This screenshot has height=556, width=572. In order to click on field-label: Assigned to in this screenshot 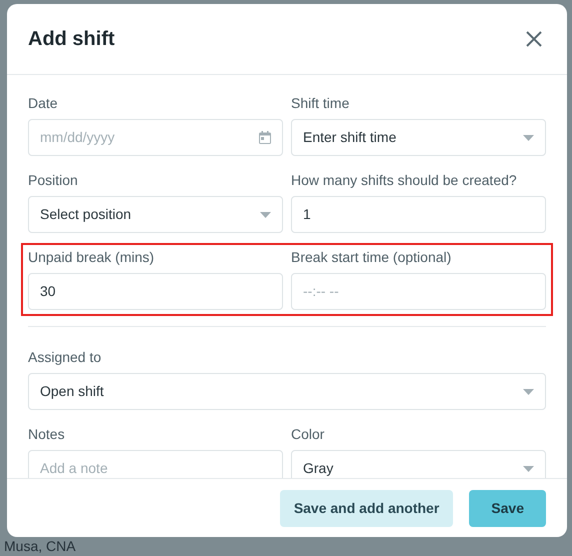, I will do `click(65, 357)`.